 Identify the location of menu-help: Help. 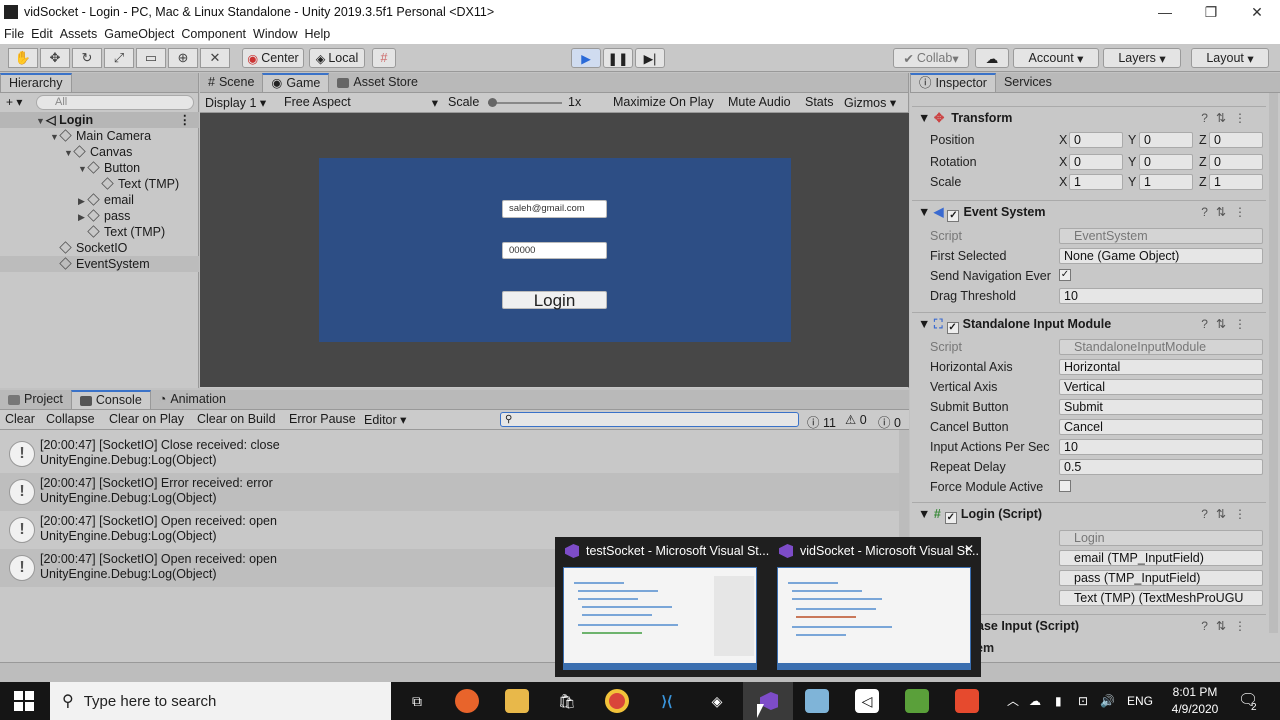
(317, 34).